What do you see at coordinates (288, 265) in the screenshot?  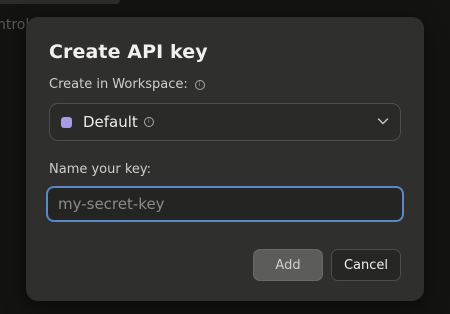 I see `add-button: Add` at bounding box center [288, 265].